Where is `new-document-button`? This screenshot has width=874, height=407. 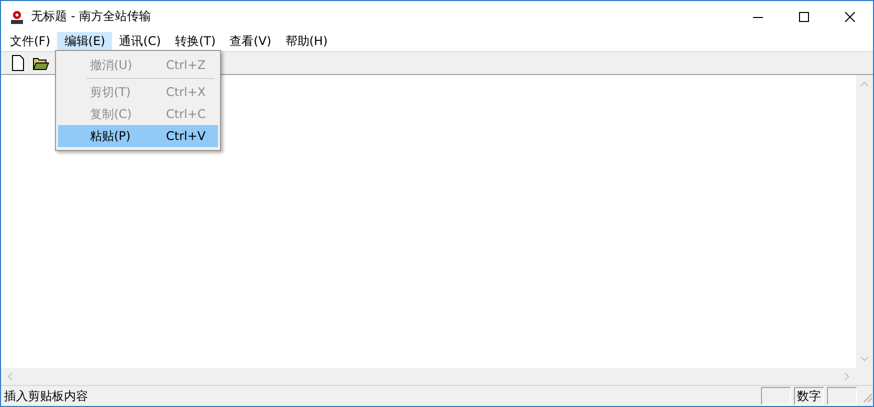 new-document-button is located at coordinates (18, 63).